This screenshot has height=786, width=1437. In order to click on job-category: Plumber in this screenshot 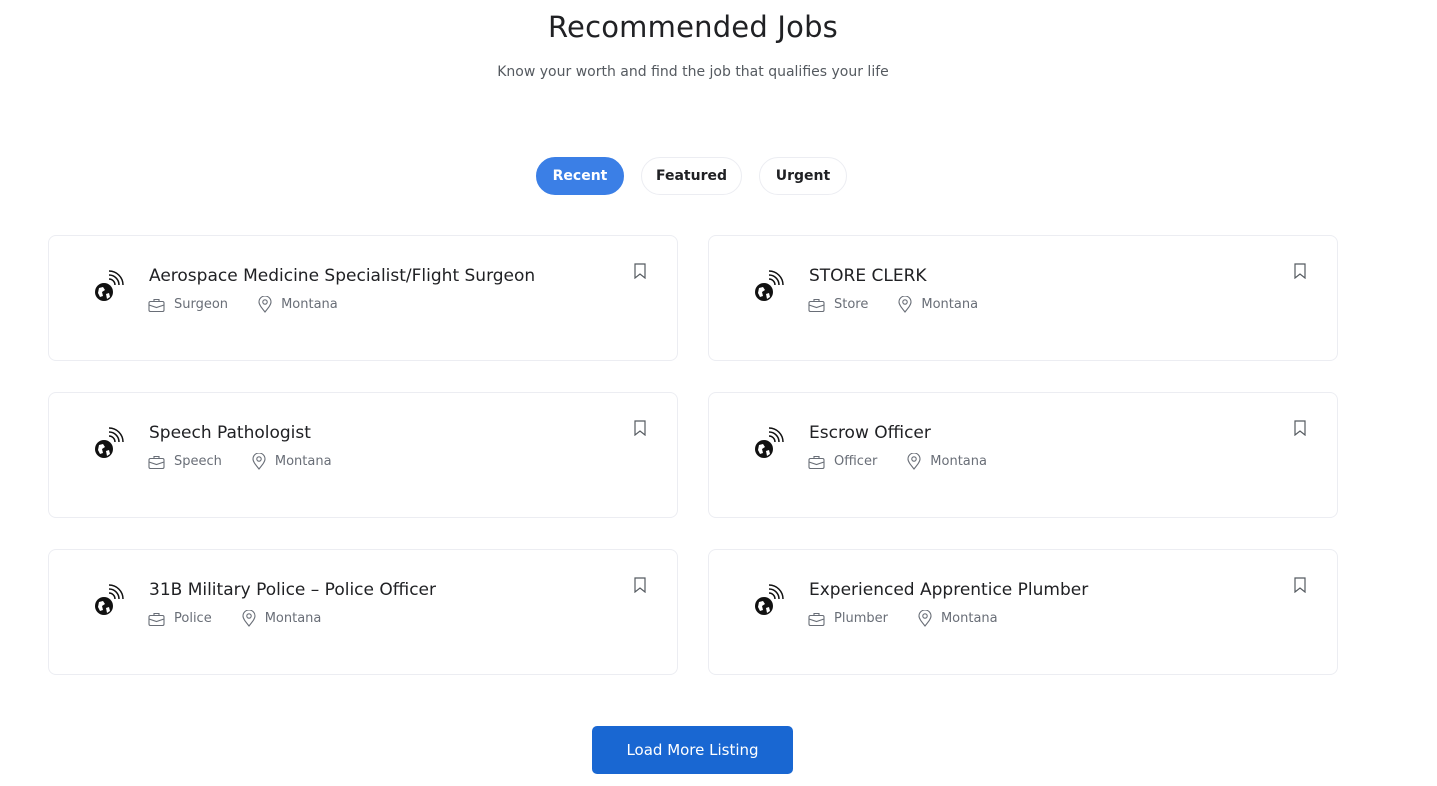, I will do `click(848, 618)`.